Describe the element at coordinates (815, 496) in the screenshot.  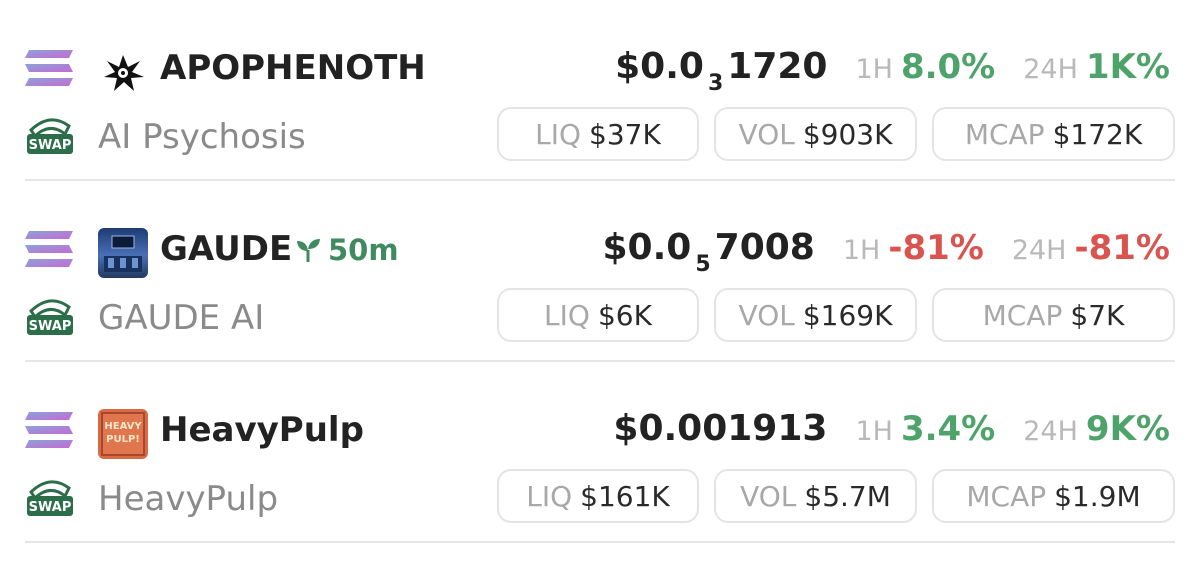
I see `volume-pill: VOL $5.7M` at that location.